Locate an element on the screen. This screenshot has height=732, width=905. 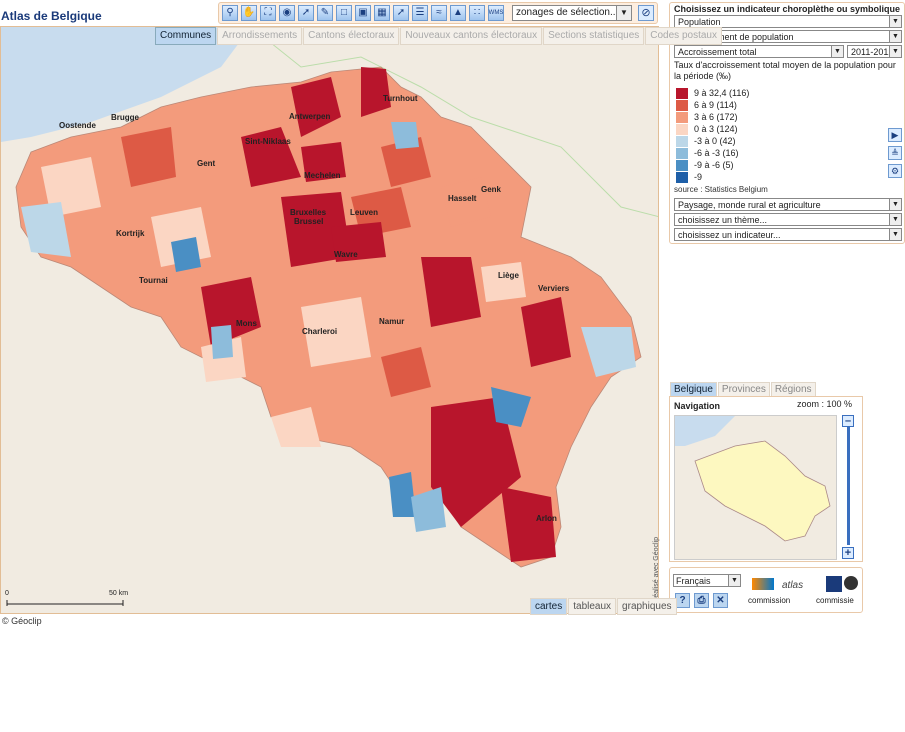
city-label: Oostende is located at coordinates (77, 125).